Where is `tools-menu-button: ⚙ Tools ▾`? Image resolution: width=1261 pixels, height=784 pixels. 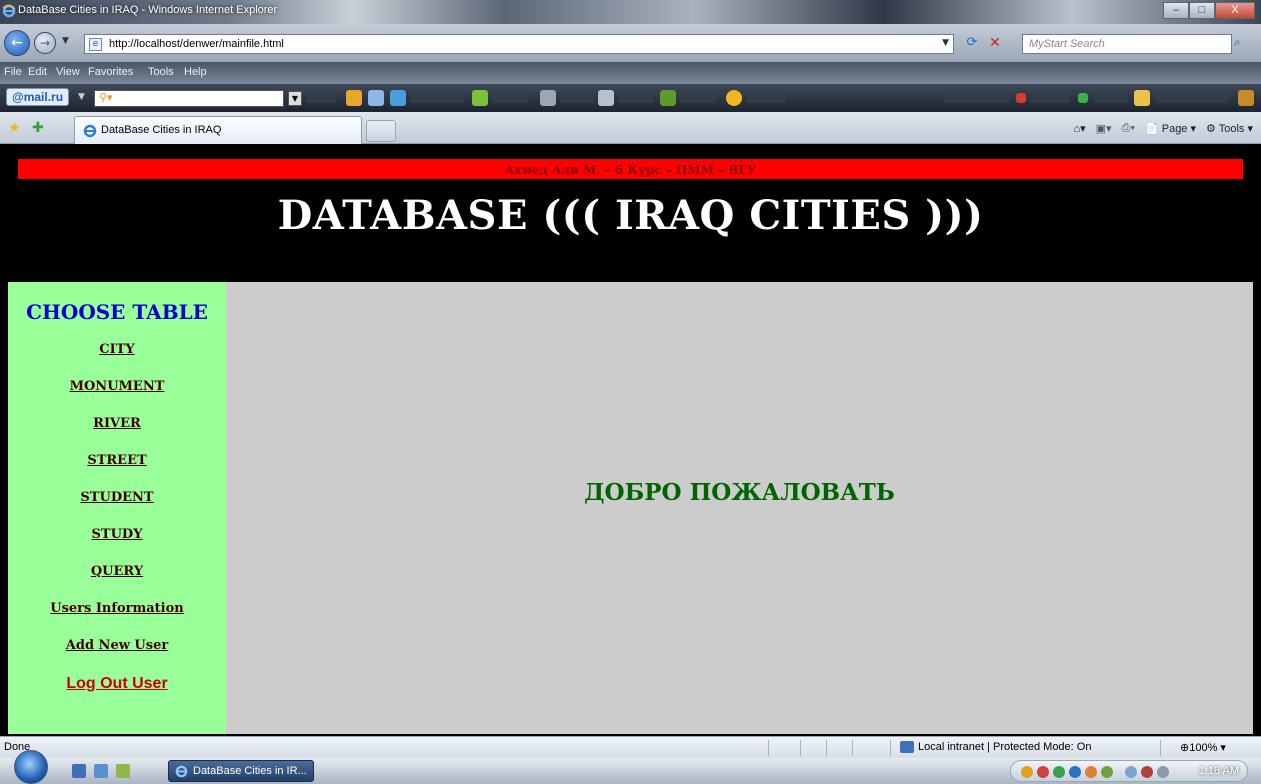
tools-menu-button: ⚙ Tools ▾ is located at coordinates (1229, 128).